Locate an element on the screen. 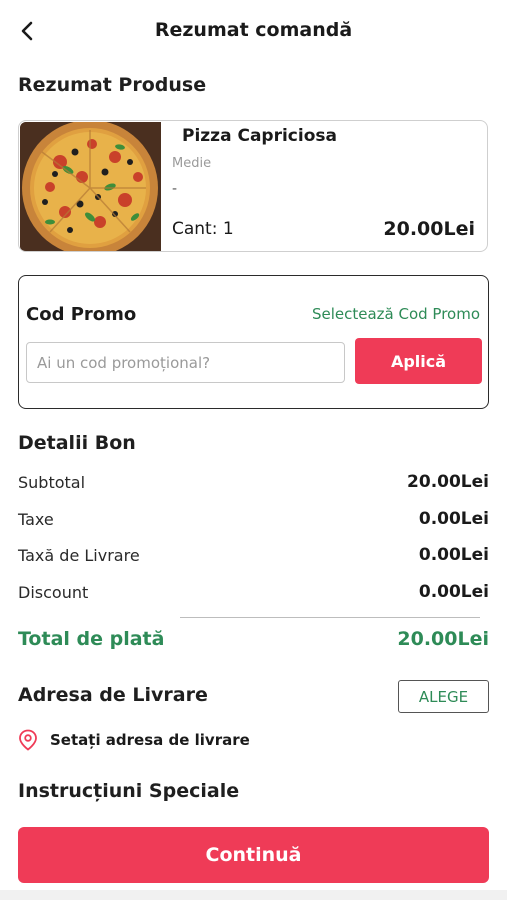 This screenshot has width=507, height=900. set-address-row: Setați adresa de livrare is located at coordinates (134, 740).